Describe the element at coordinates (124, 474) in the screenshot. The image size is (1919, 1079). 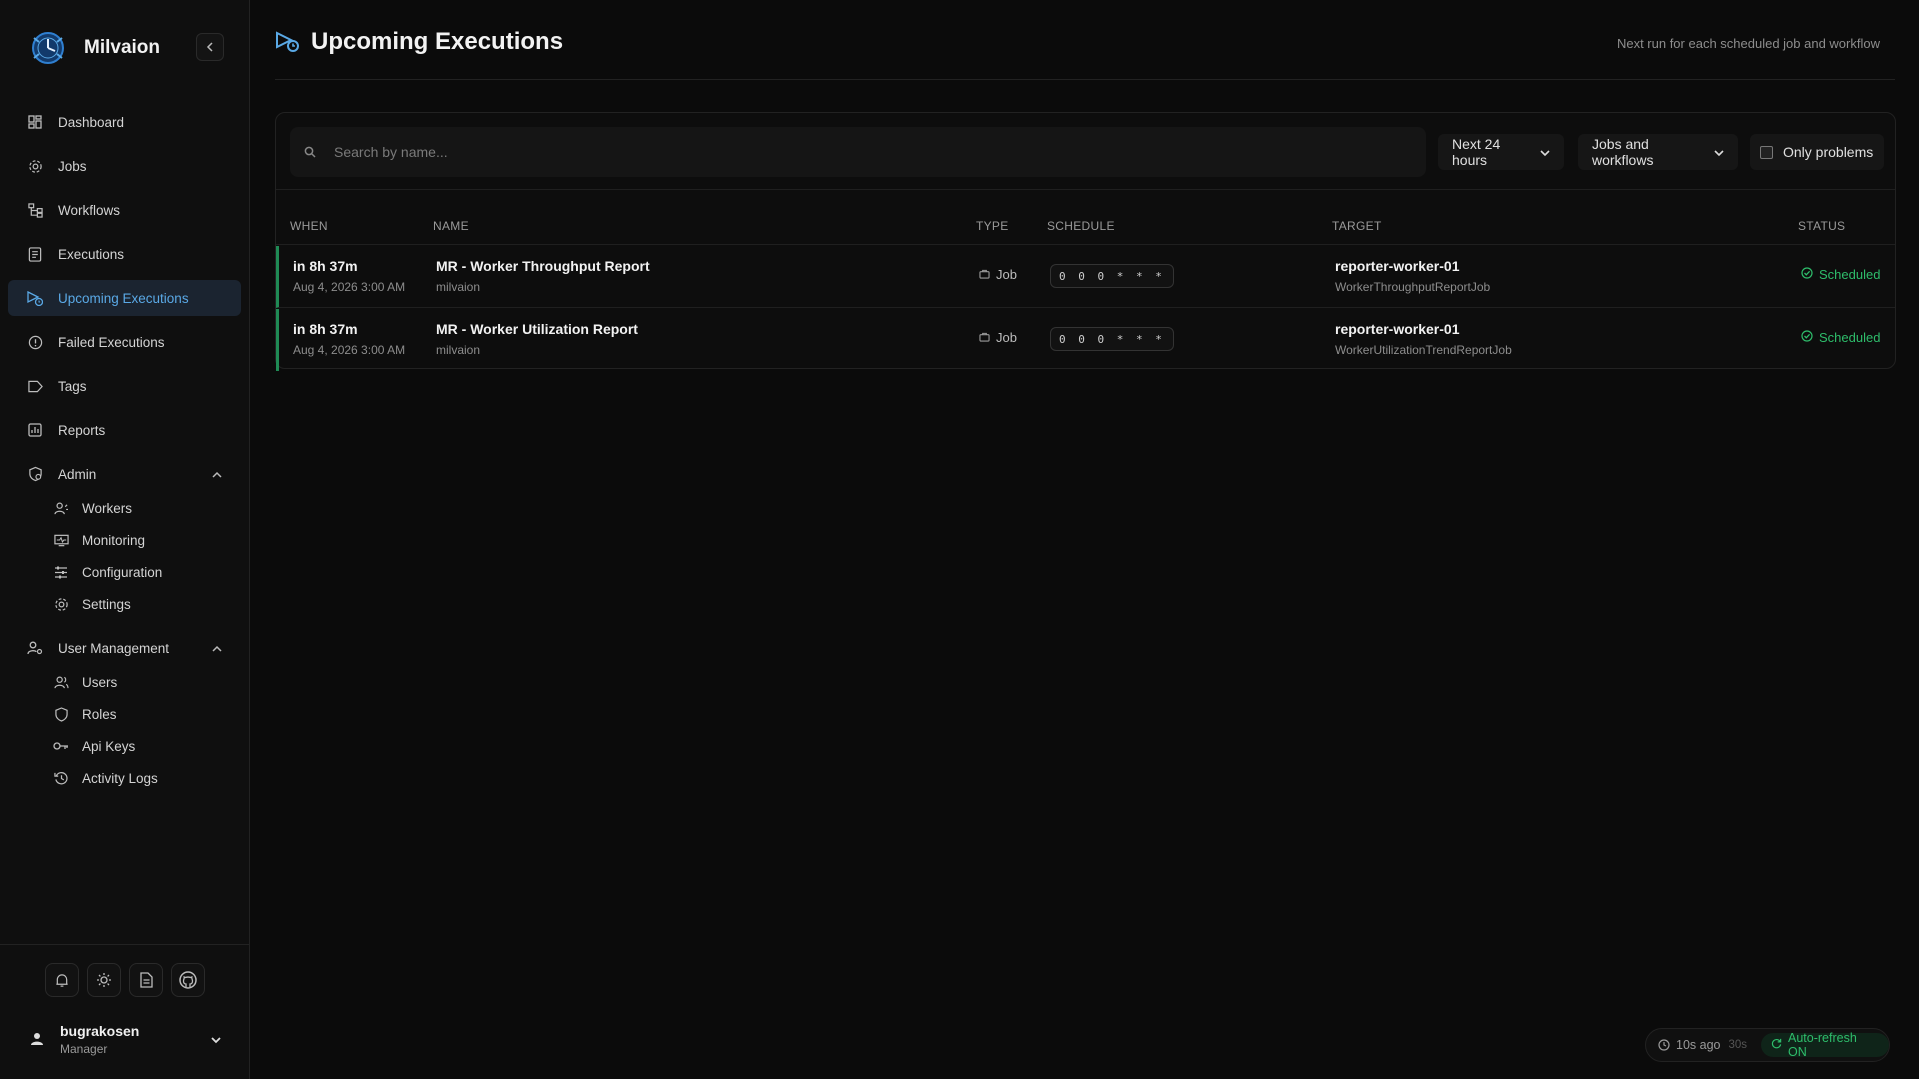
I see `nav-group-admin: Admin` at that location.